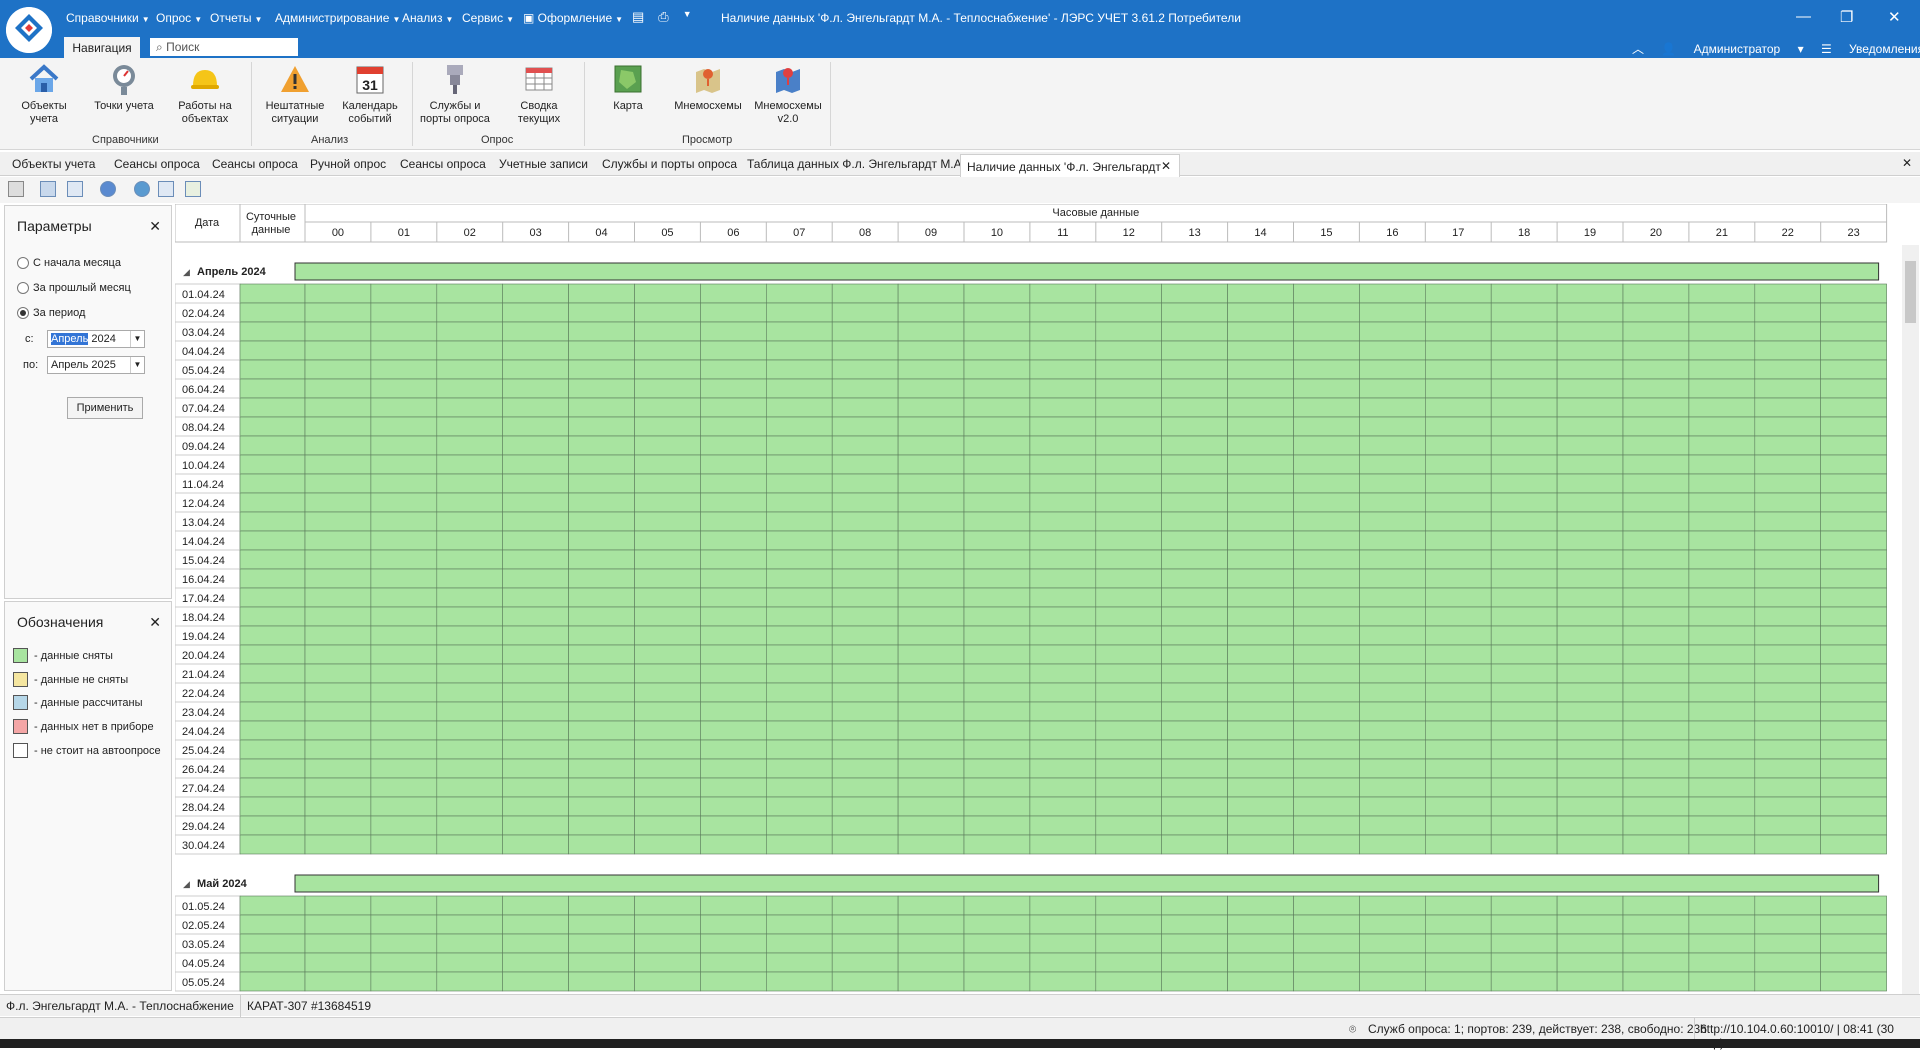 The width and height of the screenshot is (1920, 1050). What do you see at coordinates (1910, 292) in the screenshot?
I see `scroll-thumb` at bounding box center [1910, 292].